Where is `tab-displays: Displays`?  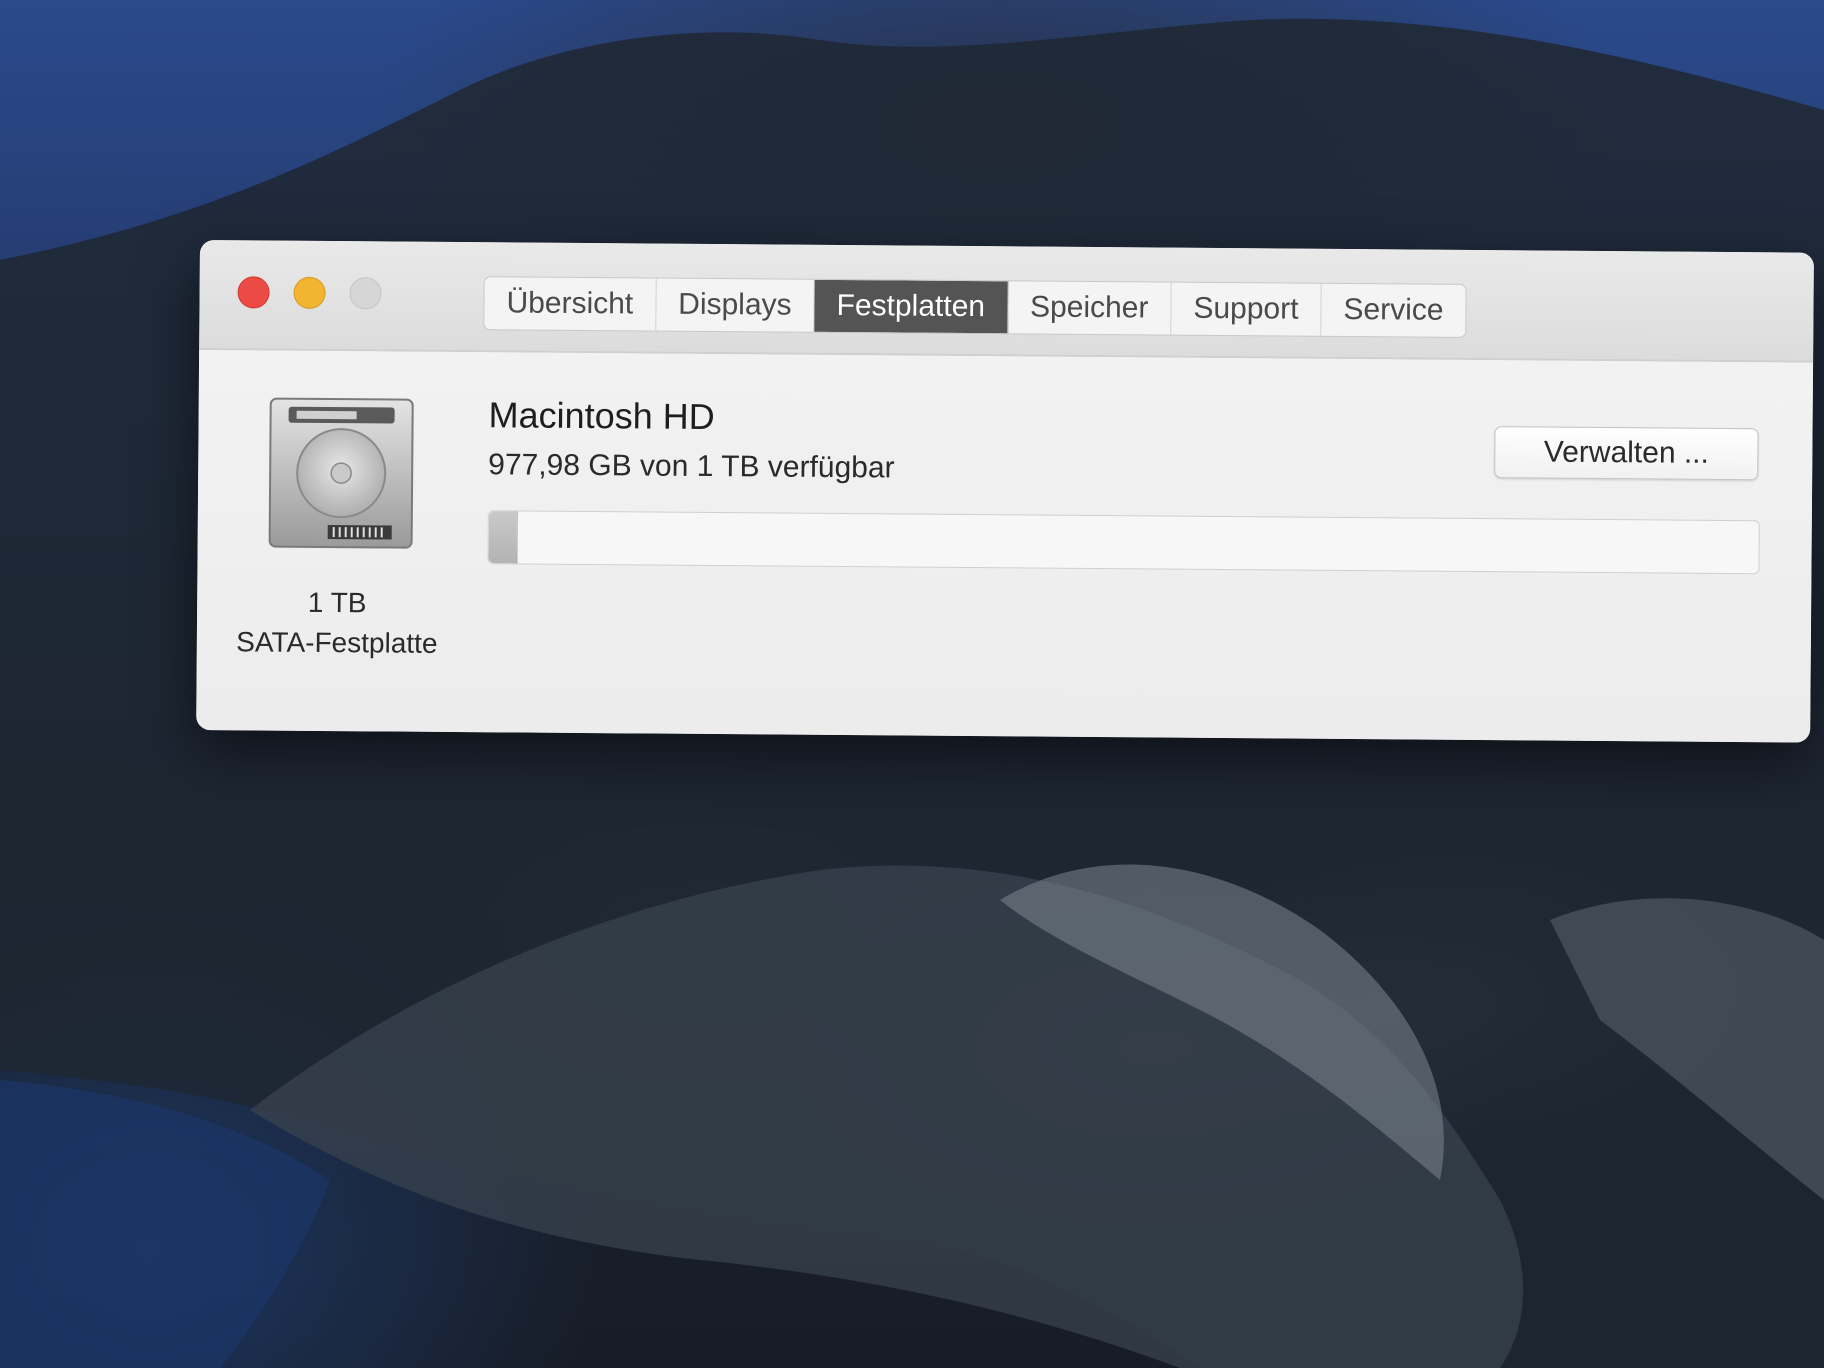 tab-displays: Displays is located at coordinates (735, 305).